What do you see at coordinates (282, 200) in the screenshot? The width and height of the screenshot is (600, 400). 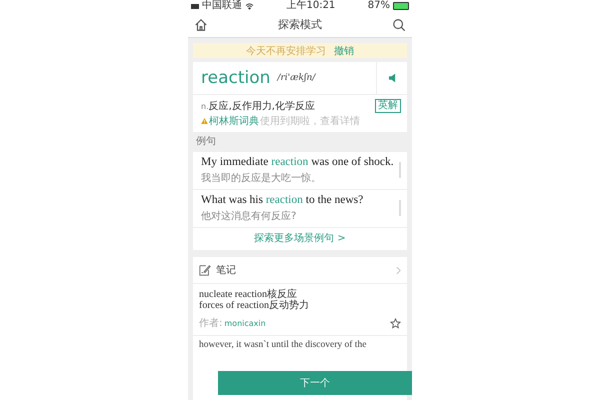 I see `example-sentence: What was his reaction to the news?` at bounding box center [282, 200].